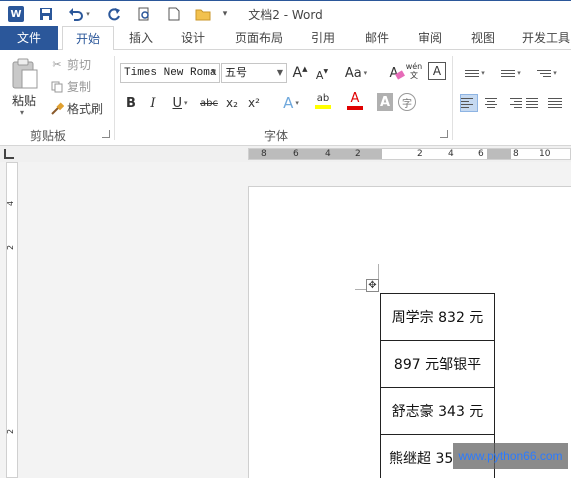 Image resolution: width=571 pixels, height=478 pixels. I want to click on superscript-button: x², so click(254, 103).